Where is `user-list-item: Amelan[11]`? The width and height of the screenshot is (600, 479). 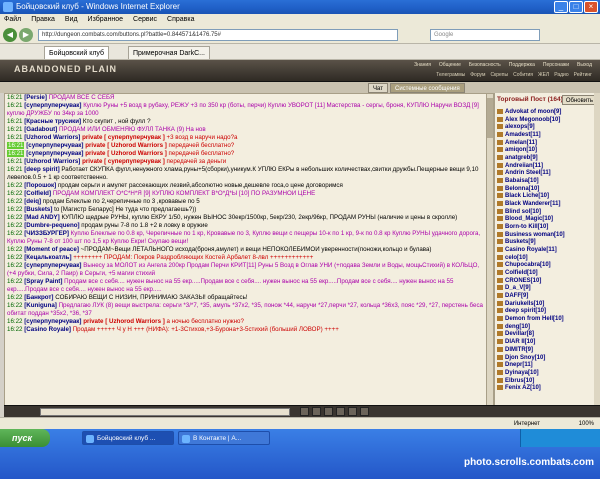
user-list-item: Amelan[11] is located at coordinates (545, 143).